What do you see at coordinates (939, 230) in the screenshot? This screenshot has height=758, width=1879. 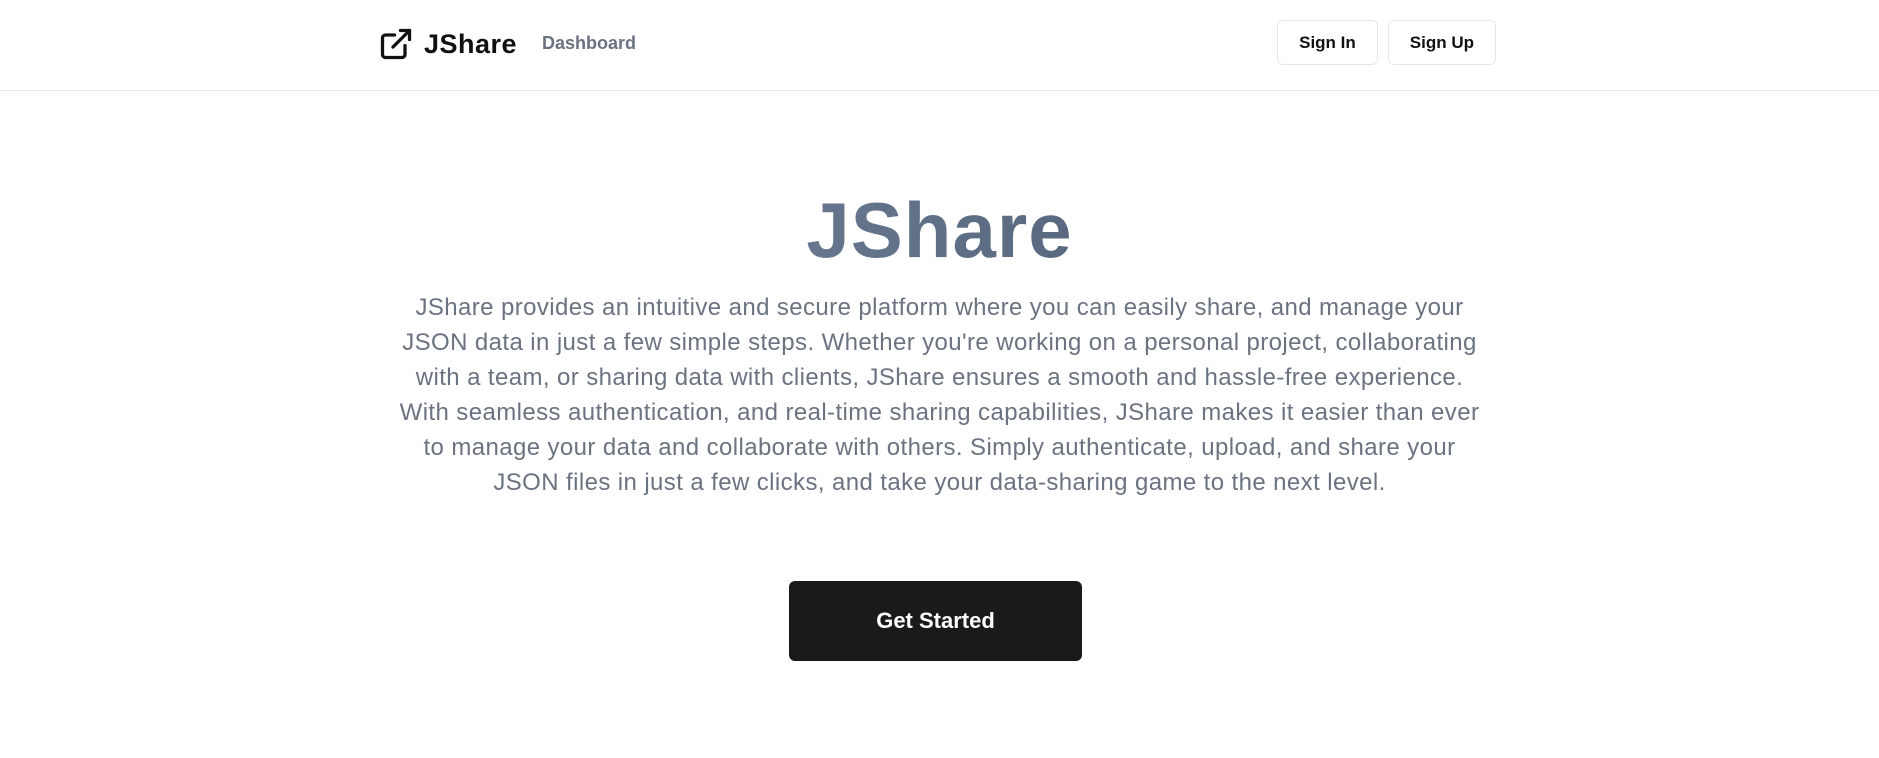 I see `hero-title: JShare` at bounding box center [939, 230].